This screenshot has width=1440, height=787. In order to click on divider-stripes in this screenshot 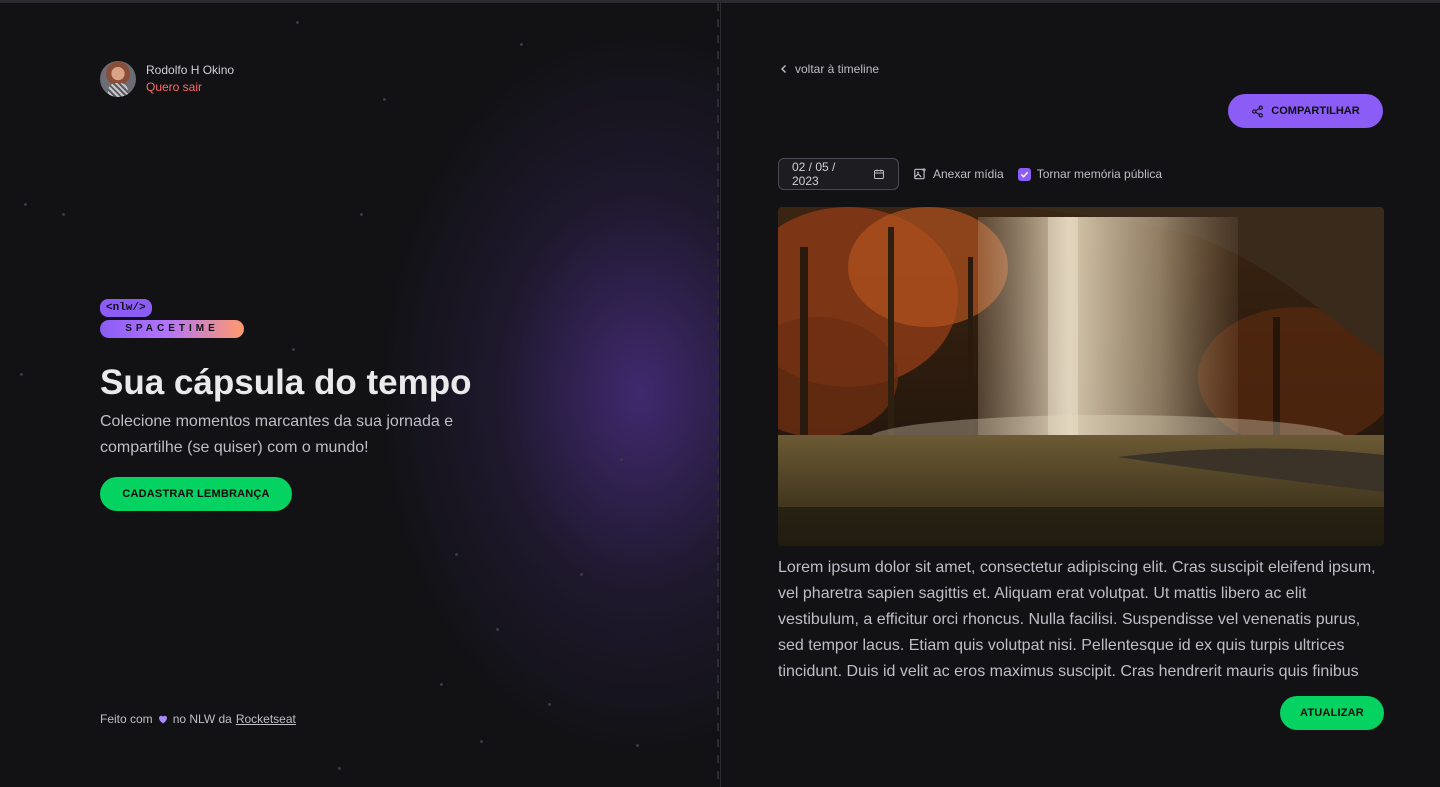, I will do `click(718, 395)`.